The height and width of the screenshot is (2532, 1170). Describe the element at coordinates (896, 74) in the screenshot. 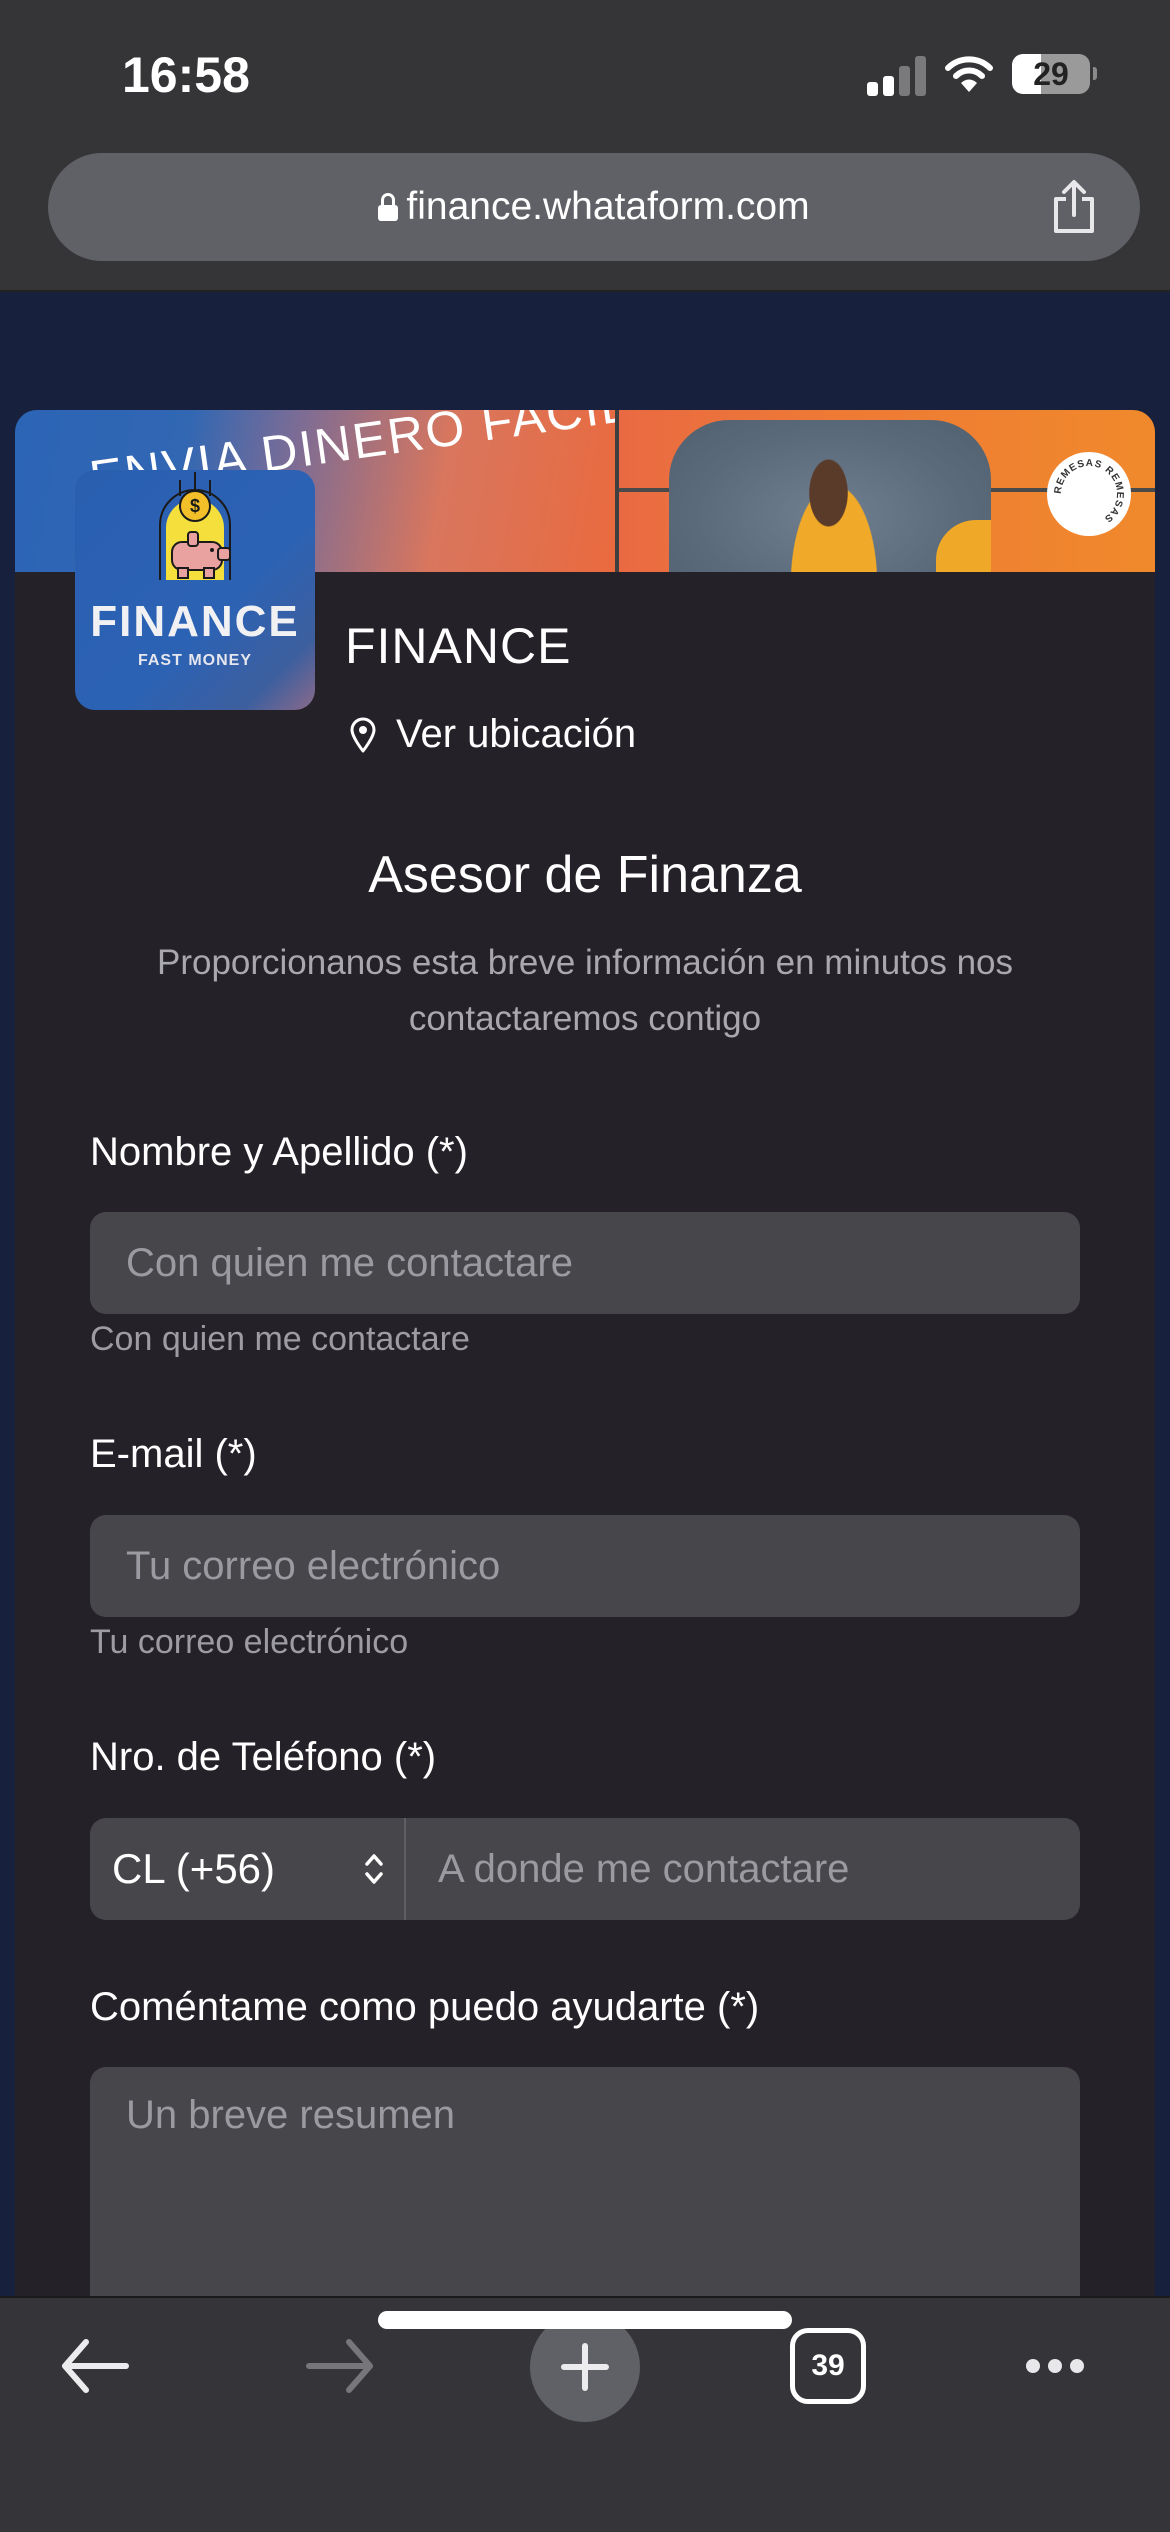

I see `cellular-signal-icon` at that location.